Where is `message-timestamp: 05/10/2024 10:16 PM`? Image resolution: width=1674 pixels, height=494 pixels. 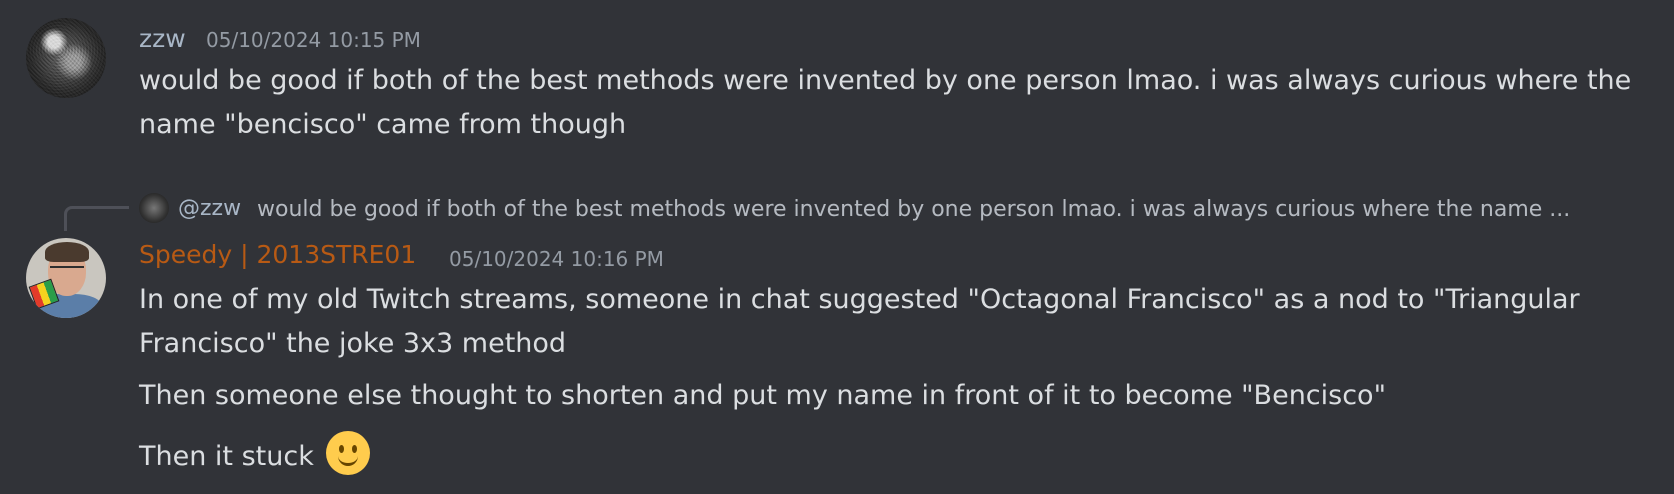
message-timestamp: 05/10/2024 10:16 PM is located at coordinates (556, 259).